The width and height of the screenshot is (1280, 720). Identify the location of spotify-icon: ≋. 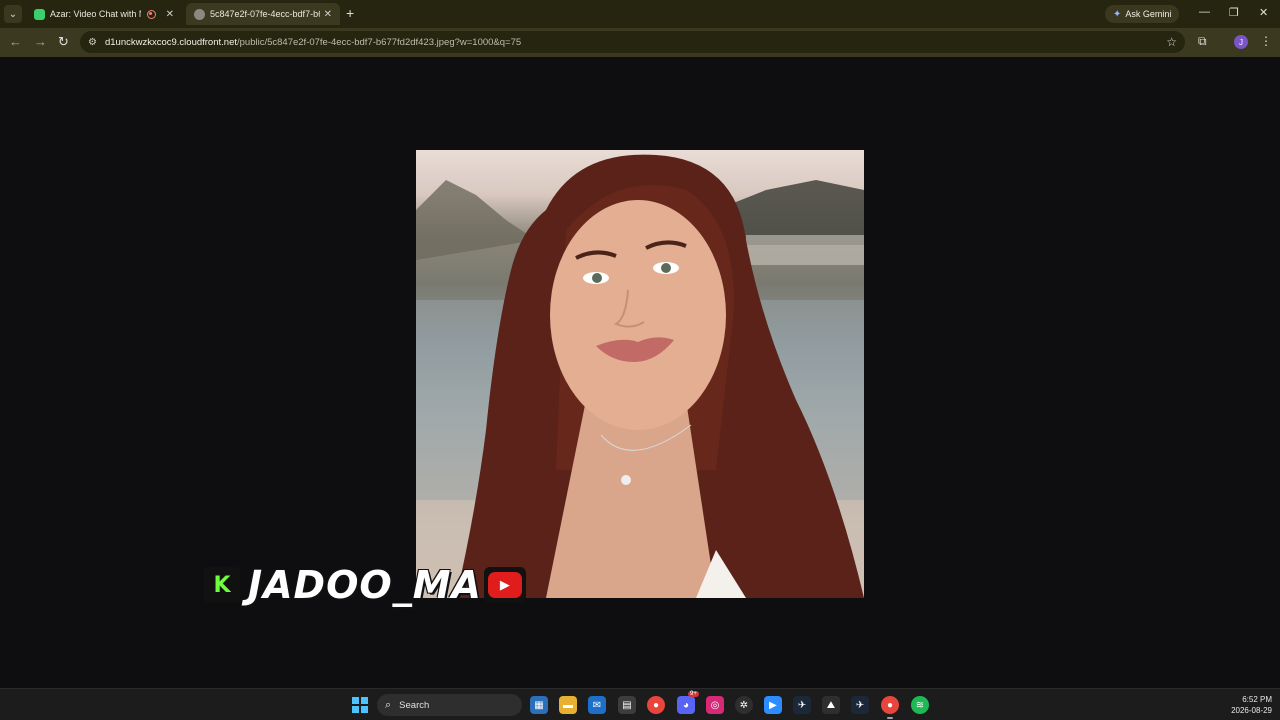
(920, 705).